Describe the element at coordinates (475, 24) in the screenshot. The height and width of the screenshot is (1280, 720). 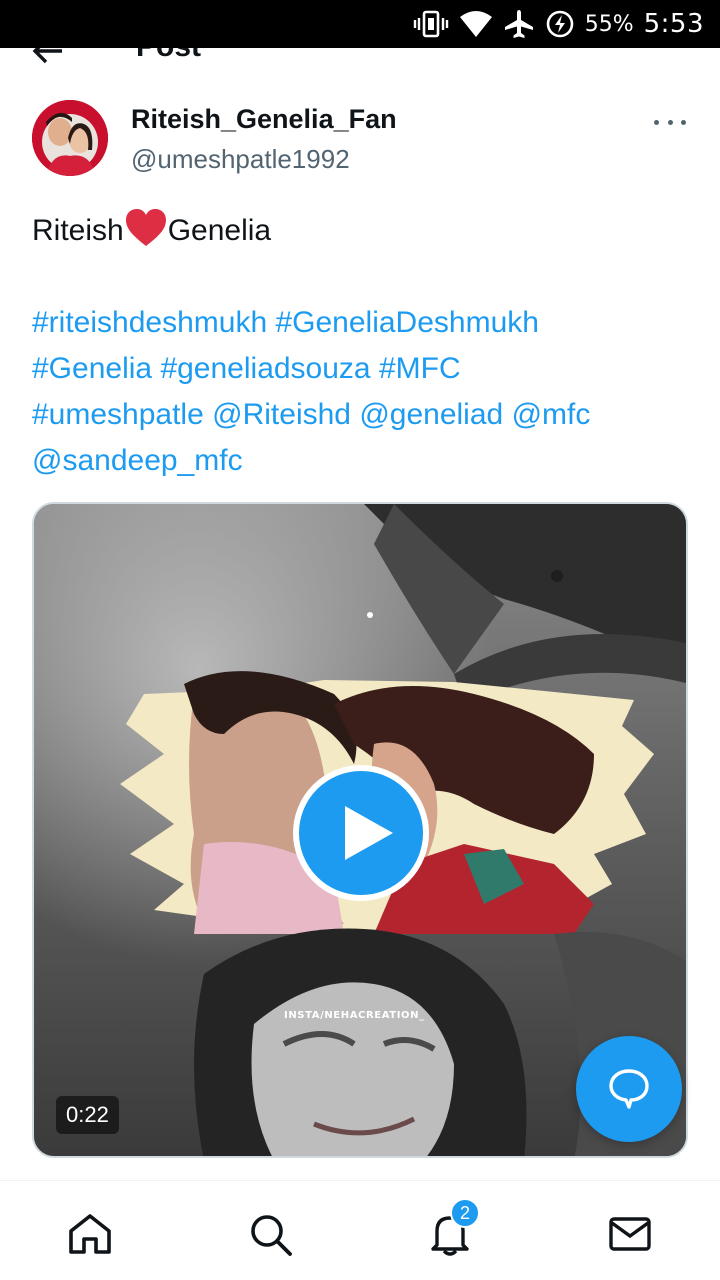
I see `wifi-icon` at that location.